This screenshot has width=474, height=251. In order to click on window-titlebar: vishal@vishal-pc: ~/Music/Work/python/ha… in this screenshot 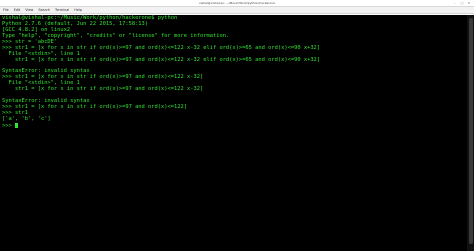, I will do `click(237, 3)`.